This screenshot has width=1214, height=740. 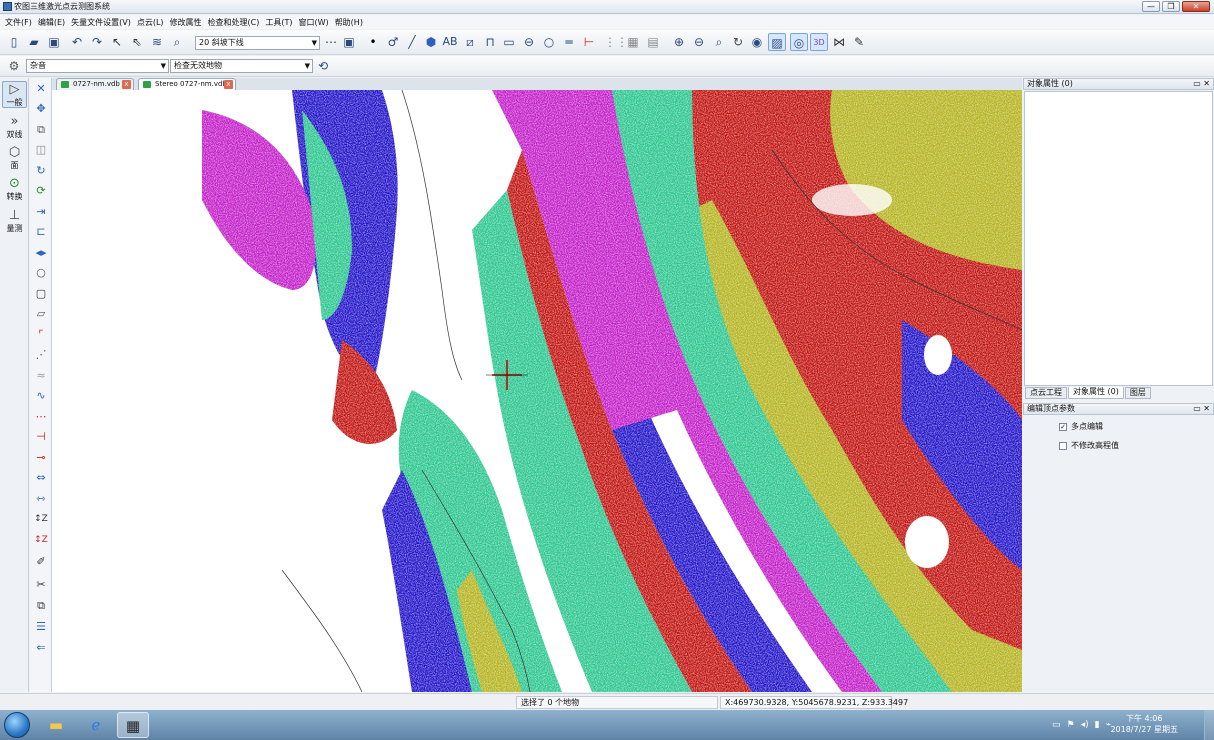 I want to click on grid-dots-icon: ⋮⋮, so click(x=616, y=42).